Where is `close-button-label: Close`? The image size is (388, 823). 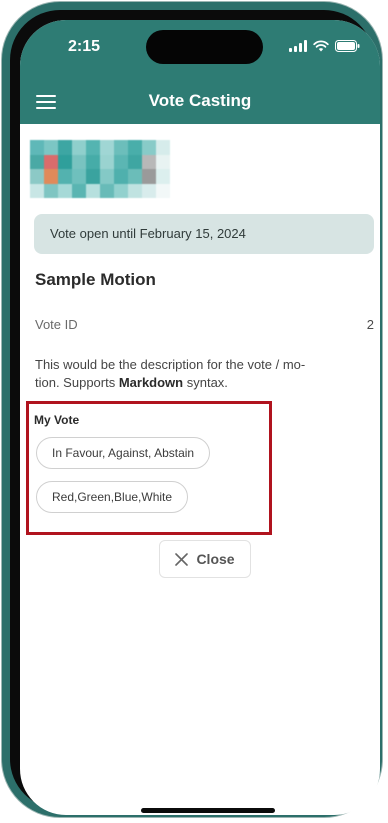 close-button-label: Close is located at coordinates (215, 559).